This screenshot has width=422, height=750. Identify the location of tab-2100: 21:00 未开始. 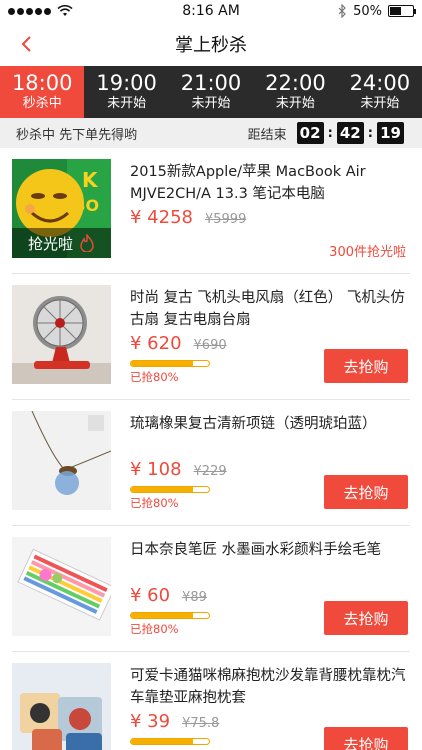
(211, 92).